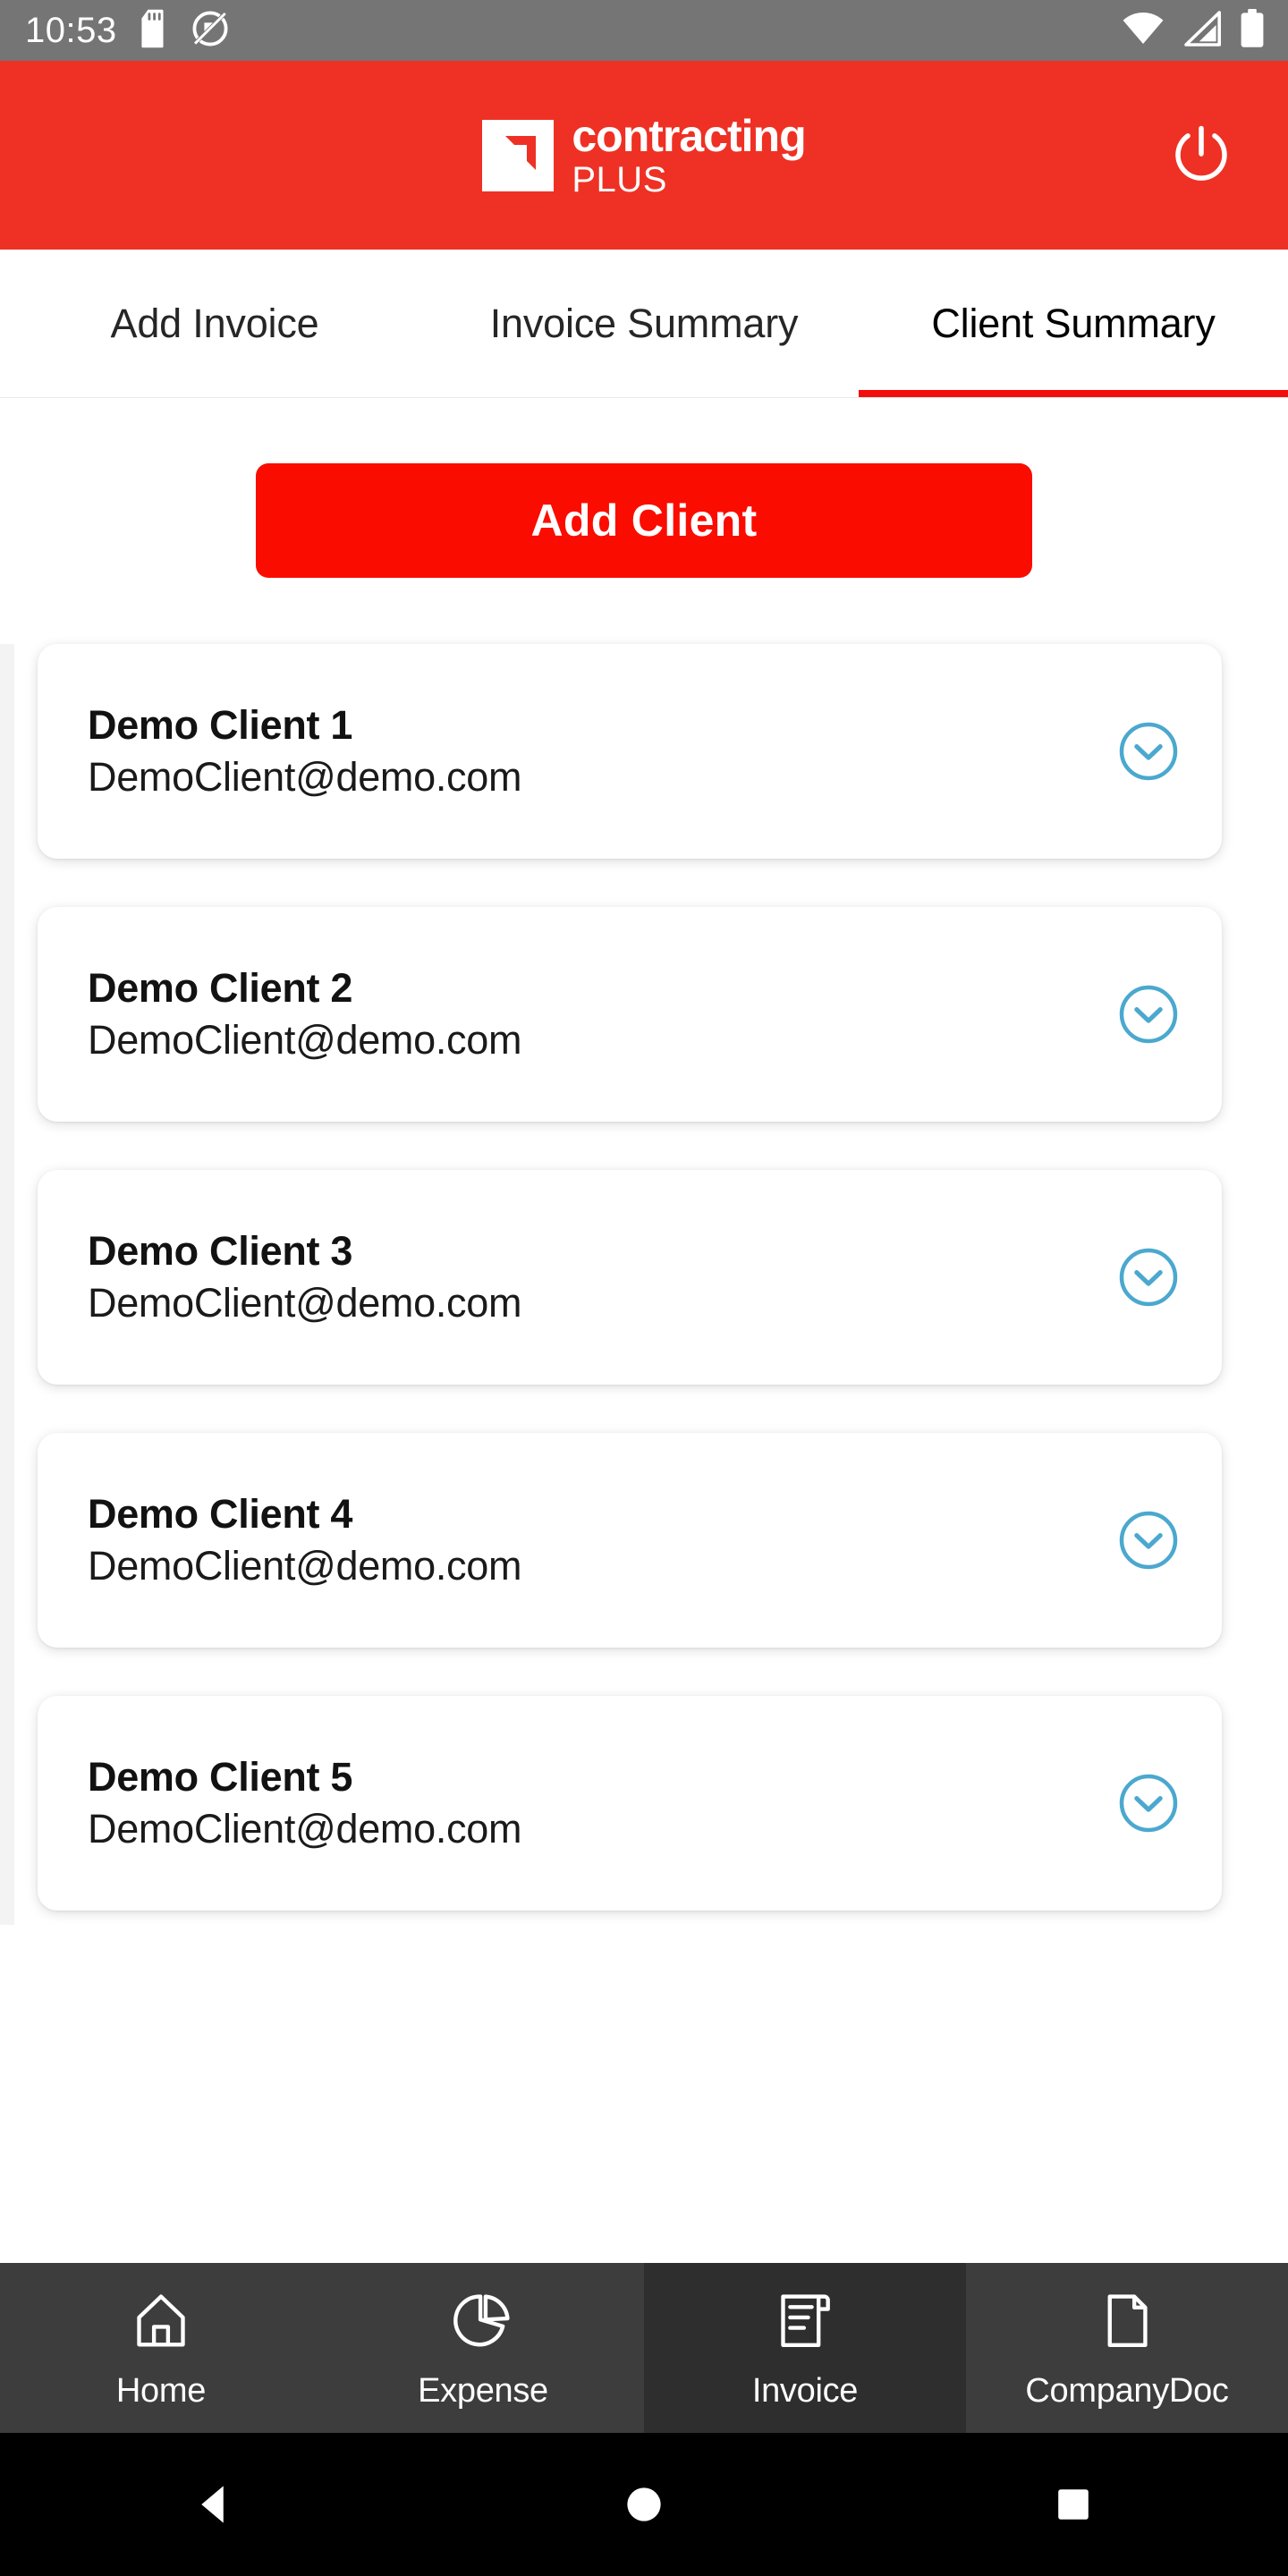 The height and width of the screenshot is (2576, 1288). I want to click on bottom-navigation: Home Expense Invoice CompanyDoc, so click(644, 2348).